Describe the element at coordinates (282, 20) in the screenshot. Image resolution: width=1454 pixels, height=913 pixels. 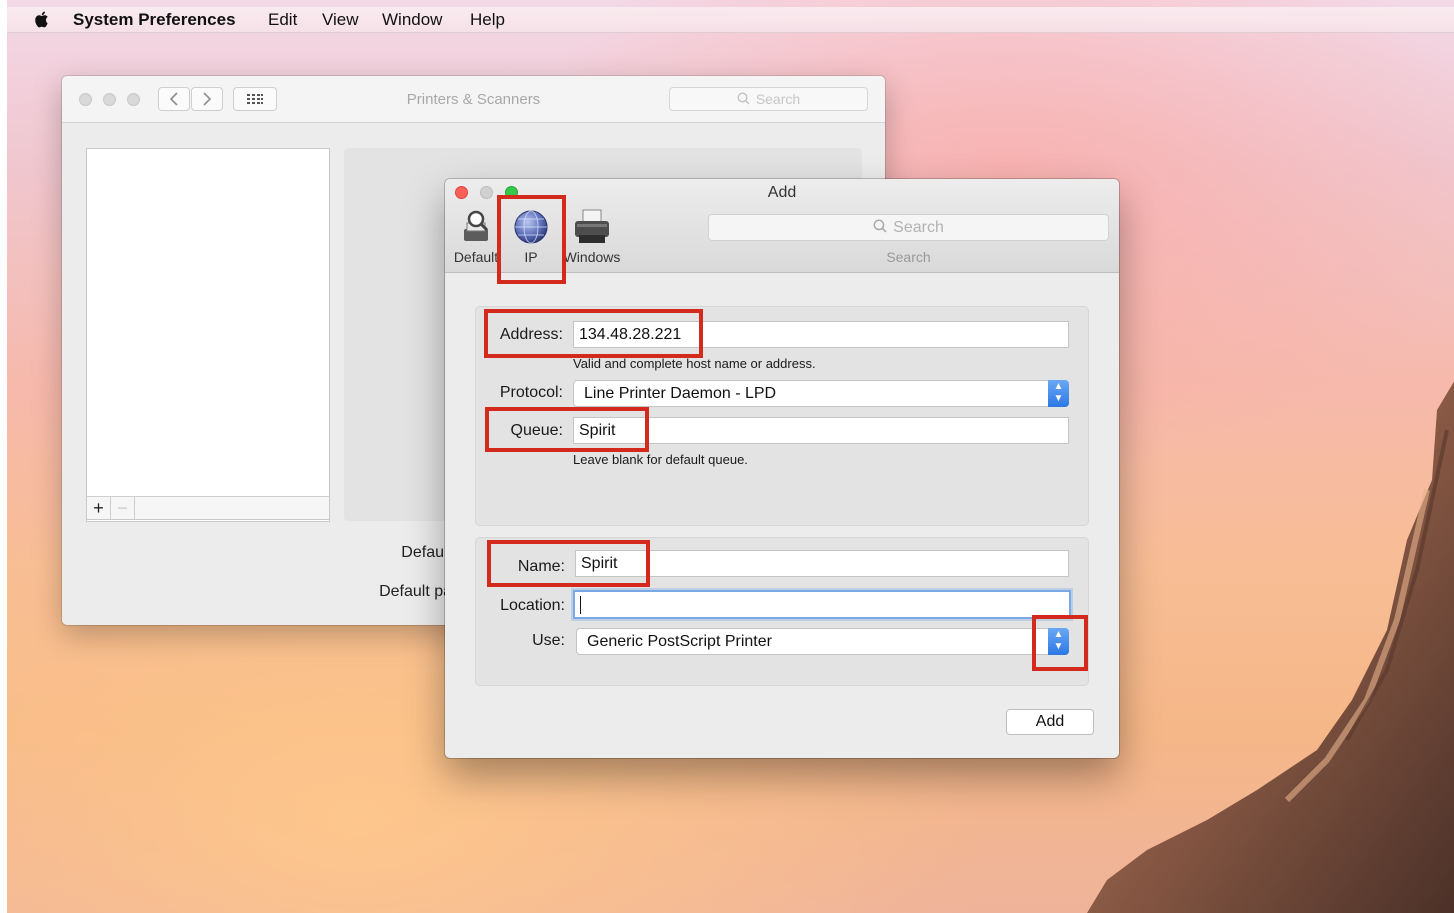
I see `menu-edit: Edit` at that location.